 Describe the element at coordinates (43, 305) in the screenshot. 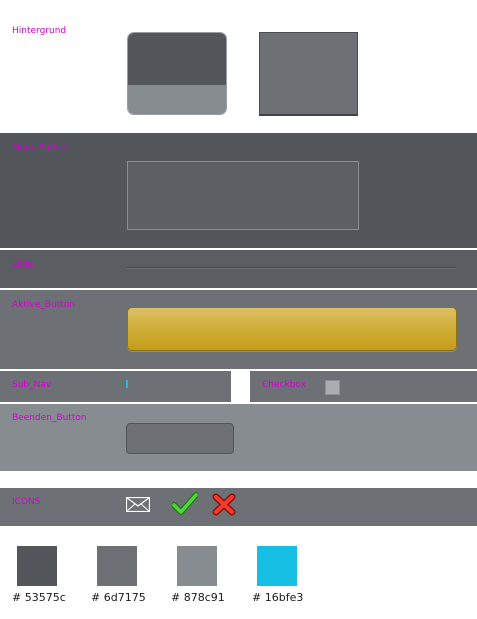

I see `active-button-label: Aktive_Button` at that location.